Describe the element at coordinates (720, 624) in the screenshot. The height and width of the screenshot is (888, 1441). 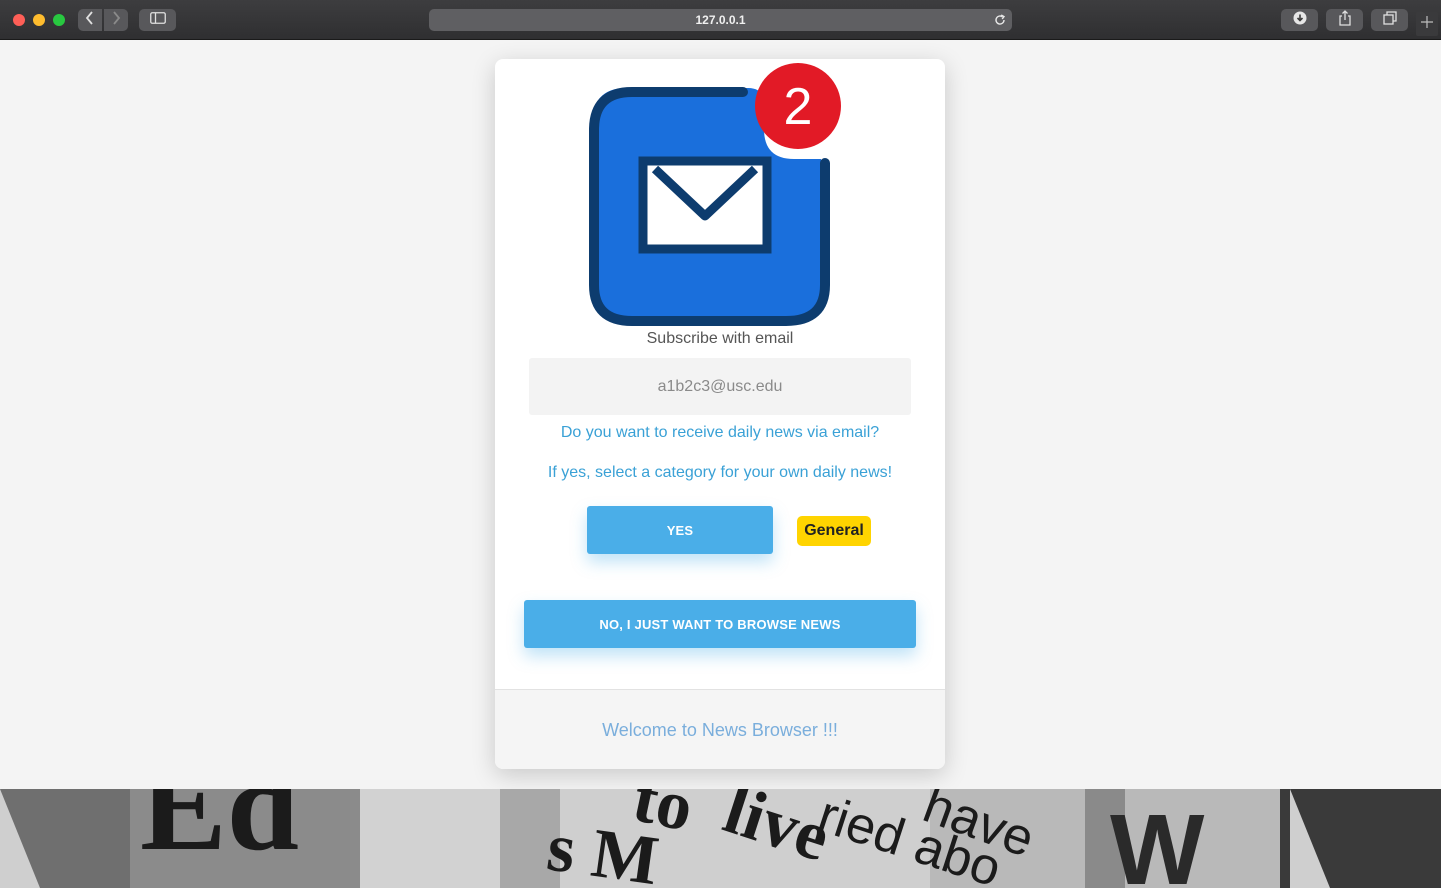
I see `browse-news-button: NO, I JUST WANT TO BROWSE NEWS` at that location.